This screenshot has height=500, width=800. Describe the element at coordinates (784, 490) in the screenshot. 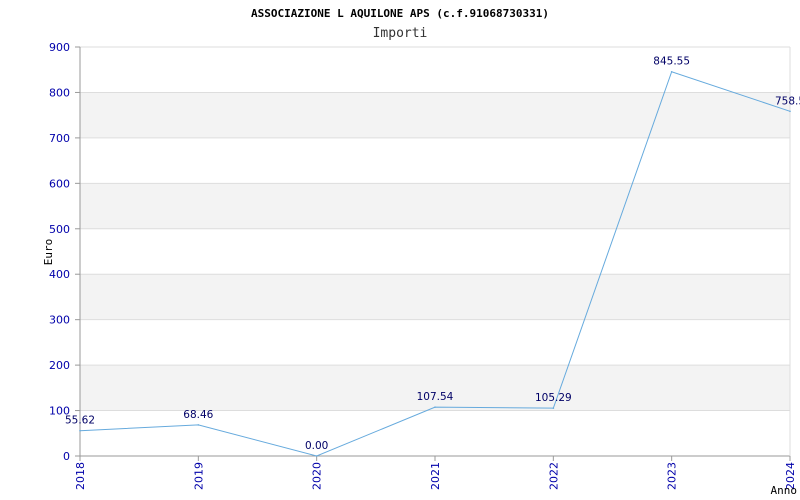

I see `x-axis-label: Anno` at that location.